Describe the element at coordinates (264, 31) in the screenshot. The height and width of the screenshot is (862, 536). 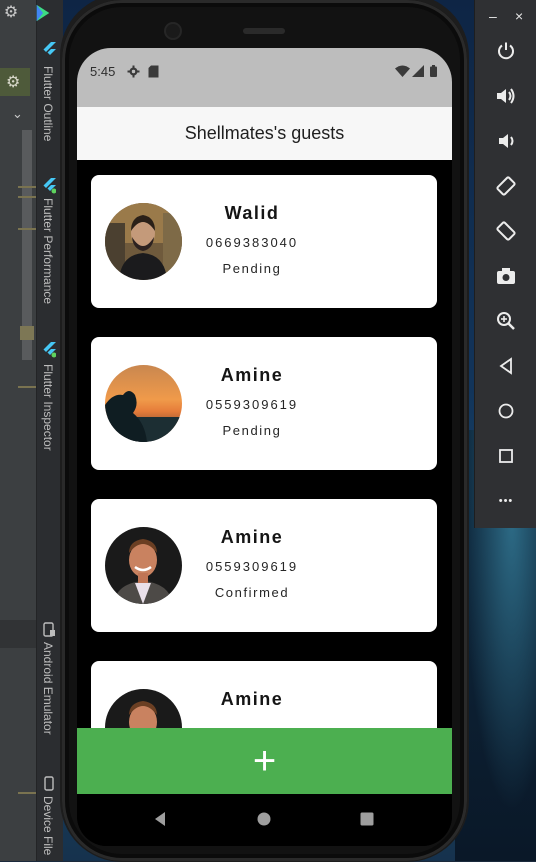
I see `earpiece-speaker` at that location.